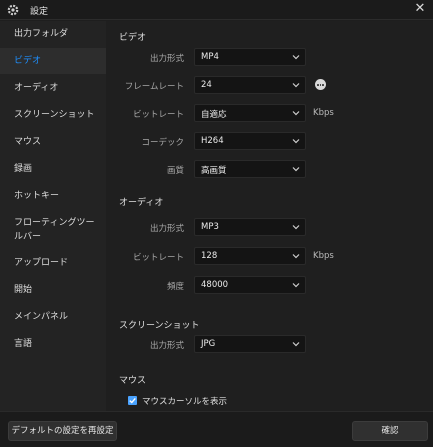 The image size is (433, 447). I want to click on more-options-icon, so click(320, 84).